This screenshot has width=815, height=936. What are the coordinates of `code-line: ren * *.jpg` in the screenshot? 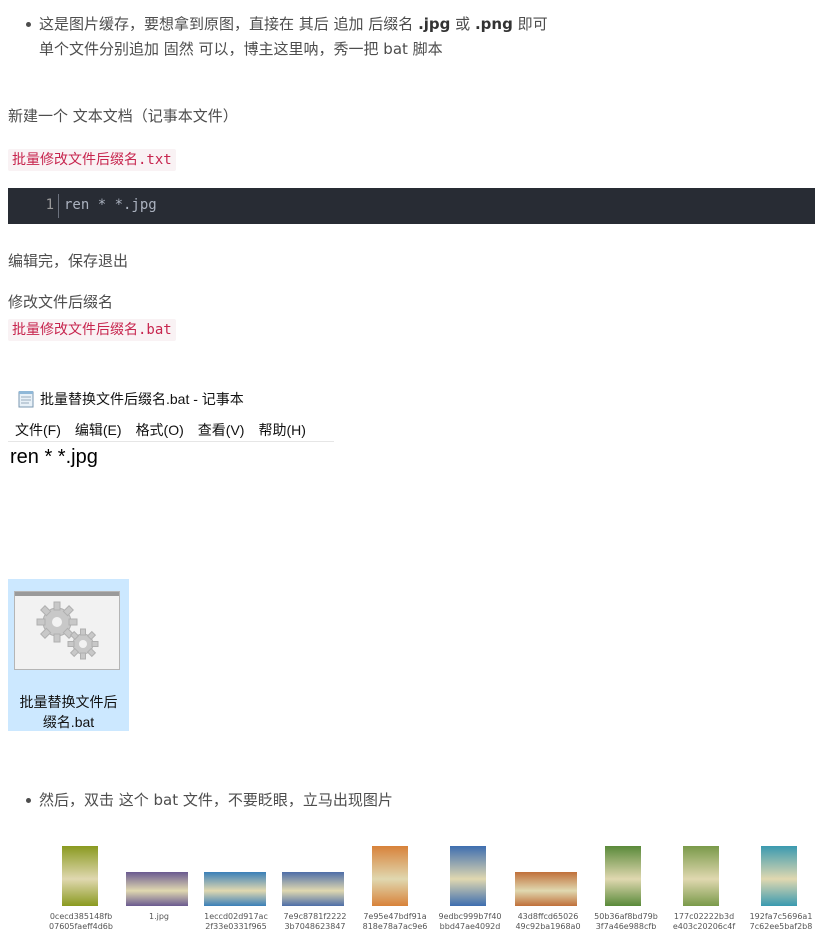 It's located at (110, 205).